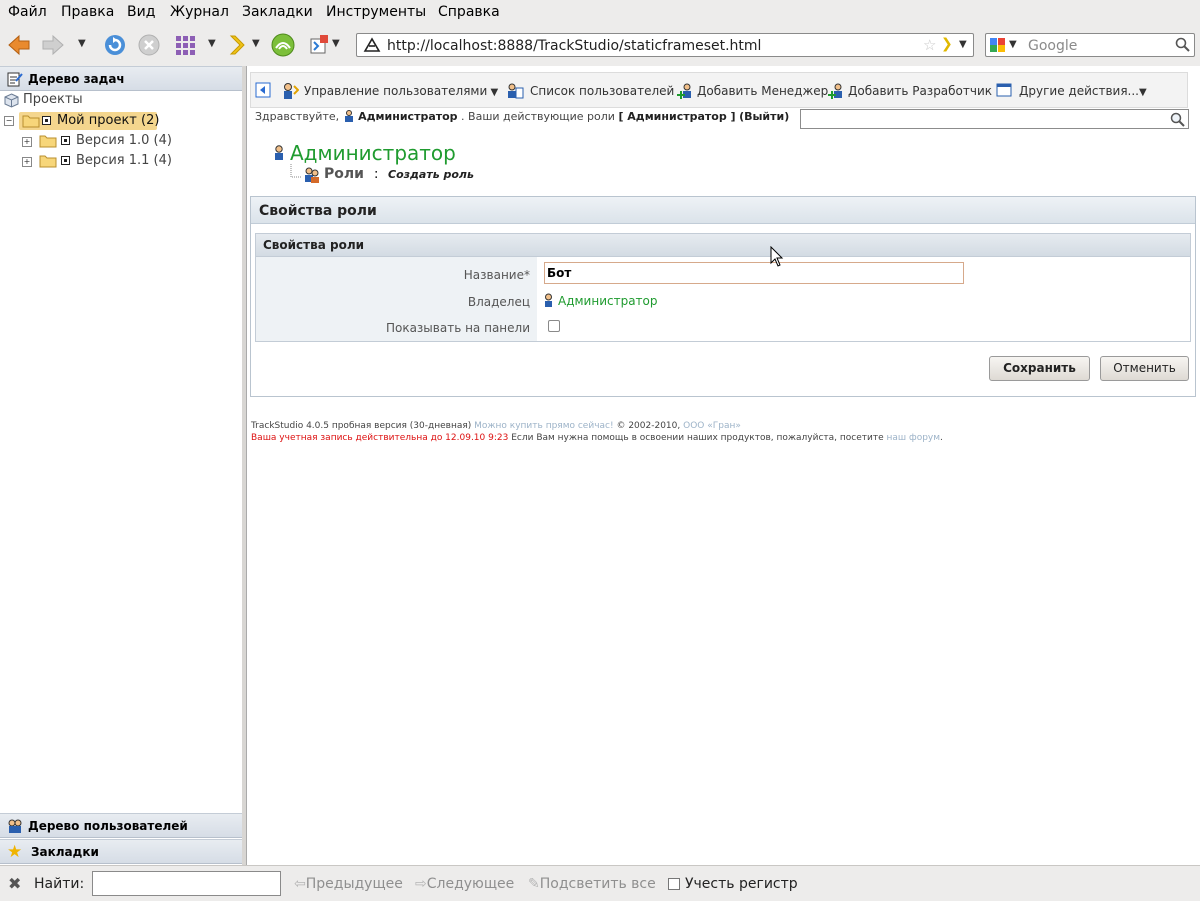 This screenshot has width=1200, height=901. Describe the element at coordinates (1039, 368) in the screenshot. I see `save-button: Сохранить` at that location.